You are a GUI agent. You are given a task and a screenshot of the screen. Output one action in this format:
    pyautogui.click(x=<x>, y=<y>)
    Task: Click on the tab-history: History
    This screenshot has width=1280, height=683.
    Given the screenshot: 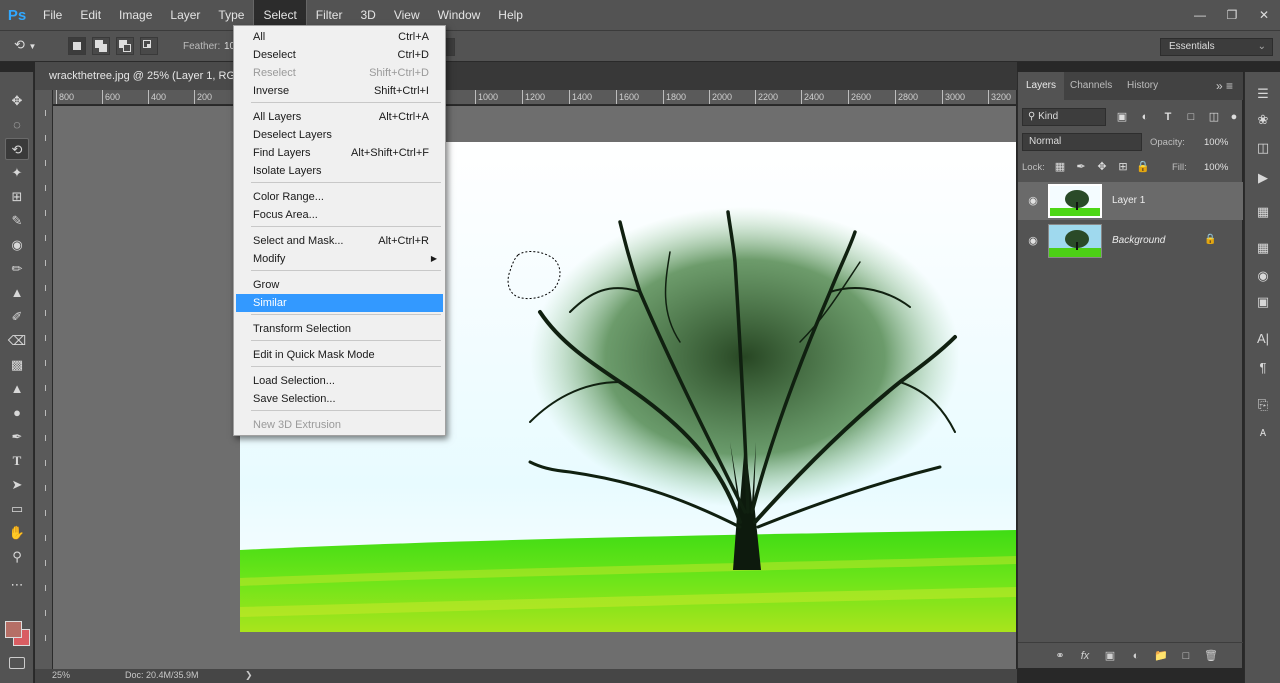 What is the action you would take?
    pyautogui.click(x=1142, y=86)
    